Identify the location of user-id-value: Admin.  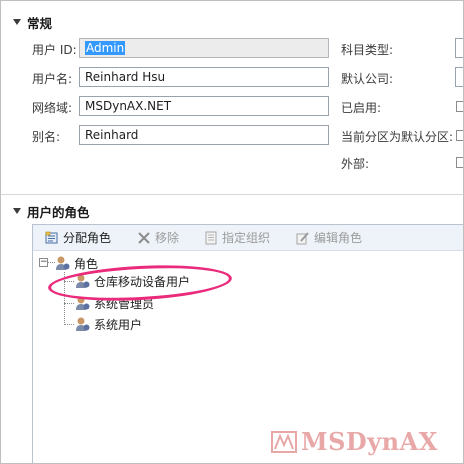
(105, 48).